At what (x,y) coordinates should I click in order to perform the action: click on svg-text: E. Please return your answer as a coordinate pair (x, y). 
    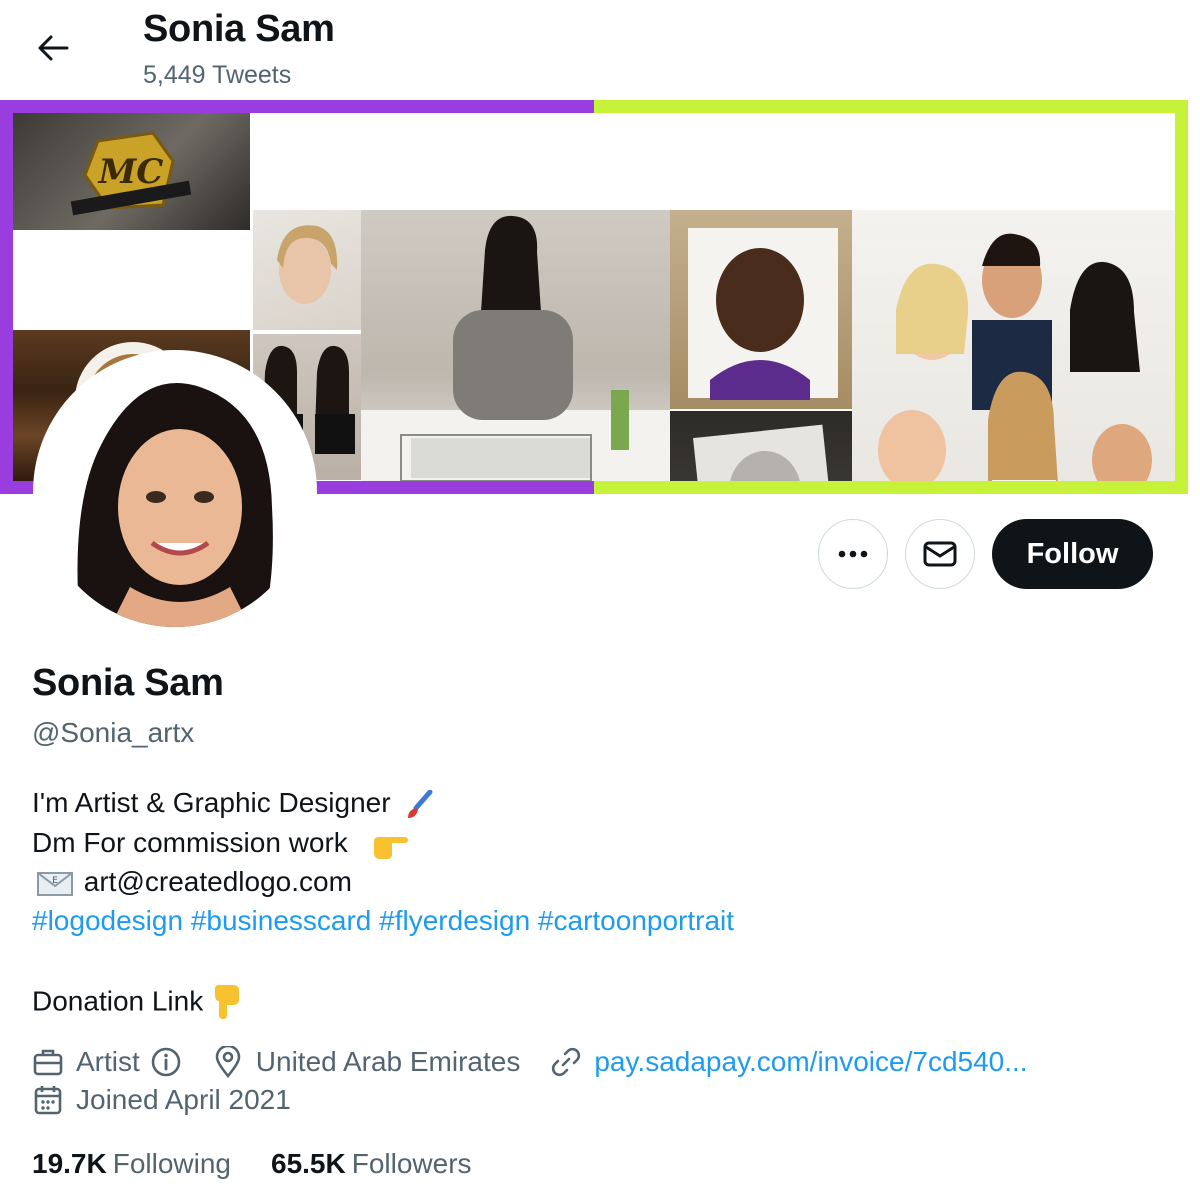
    Looking at the image, I should click on (55, 881).